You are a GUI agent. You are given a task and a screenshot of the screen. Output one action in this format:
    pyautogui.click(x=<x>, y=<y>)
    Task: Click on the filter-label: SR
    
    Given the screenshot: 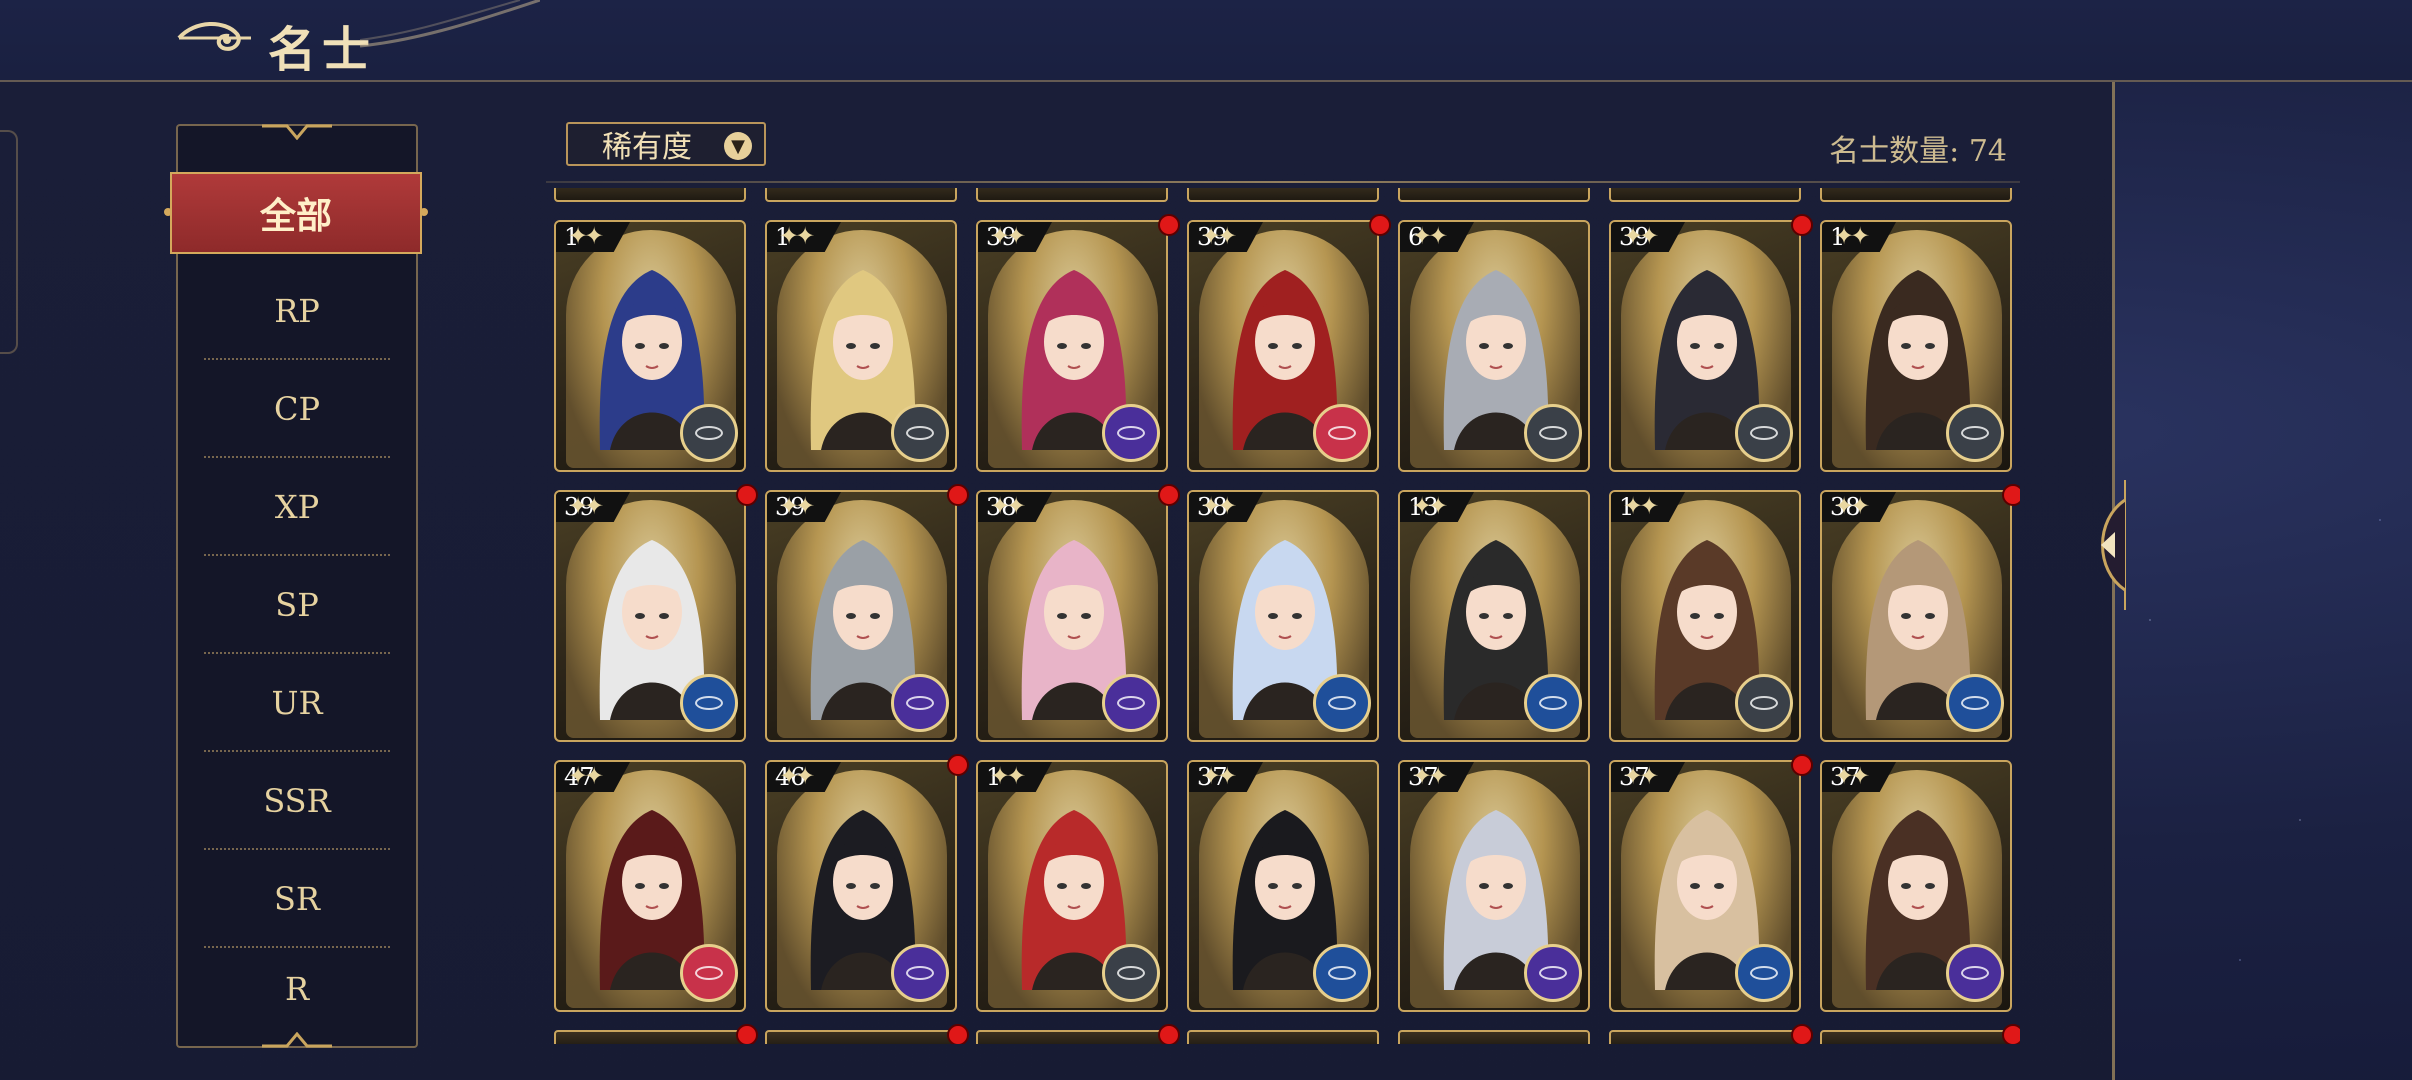 What is the action you would take?
    pyautogui.click(x=296, y=899)
    